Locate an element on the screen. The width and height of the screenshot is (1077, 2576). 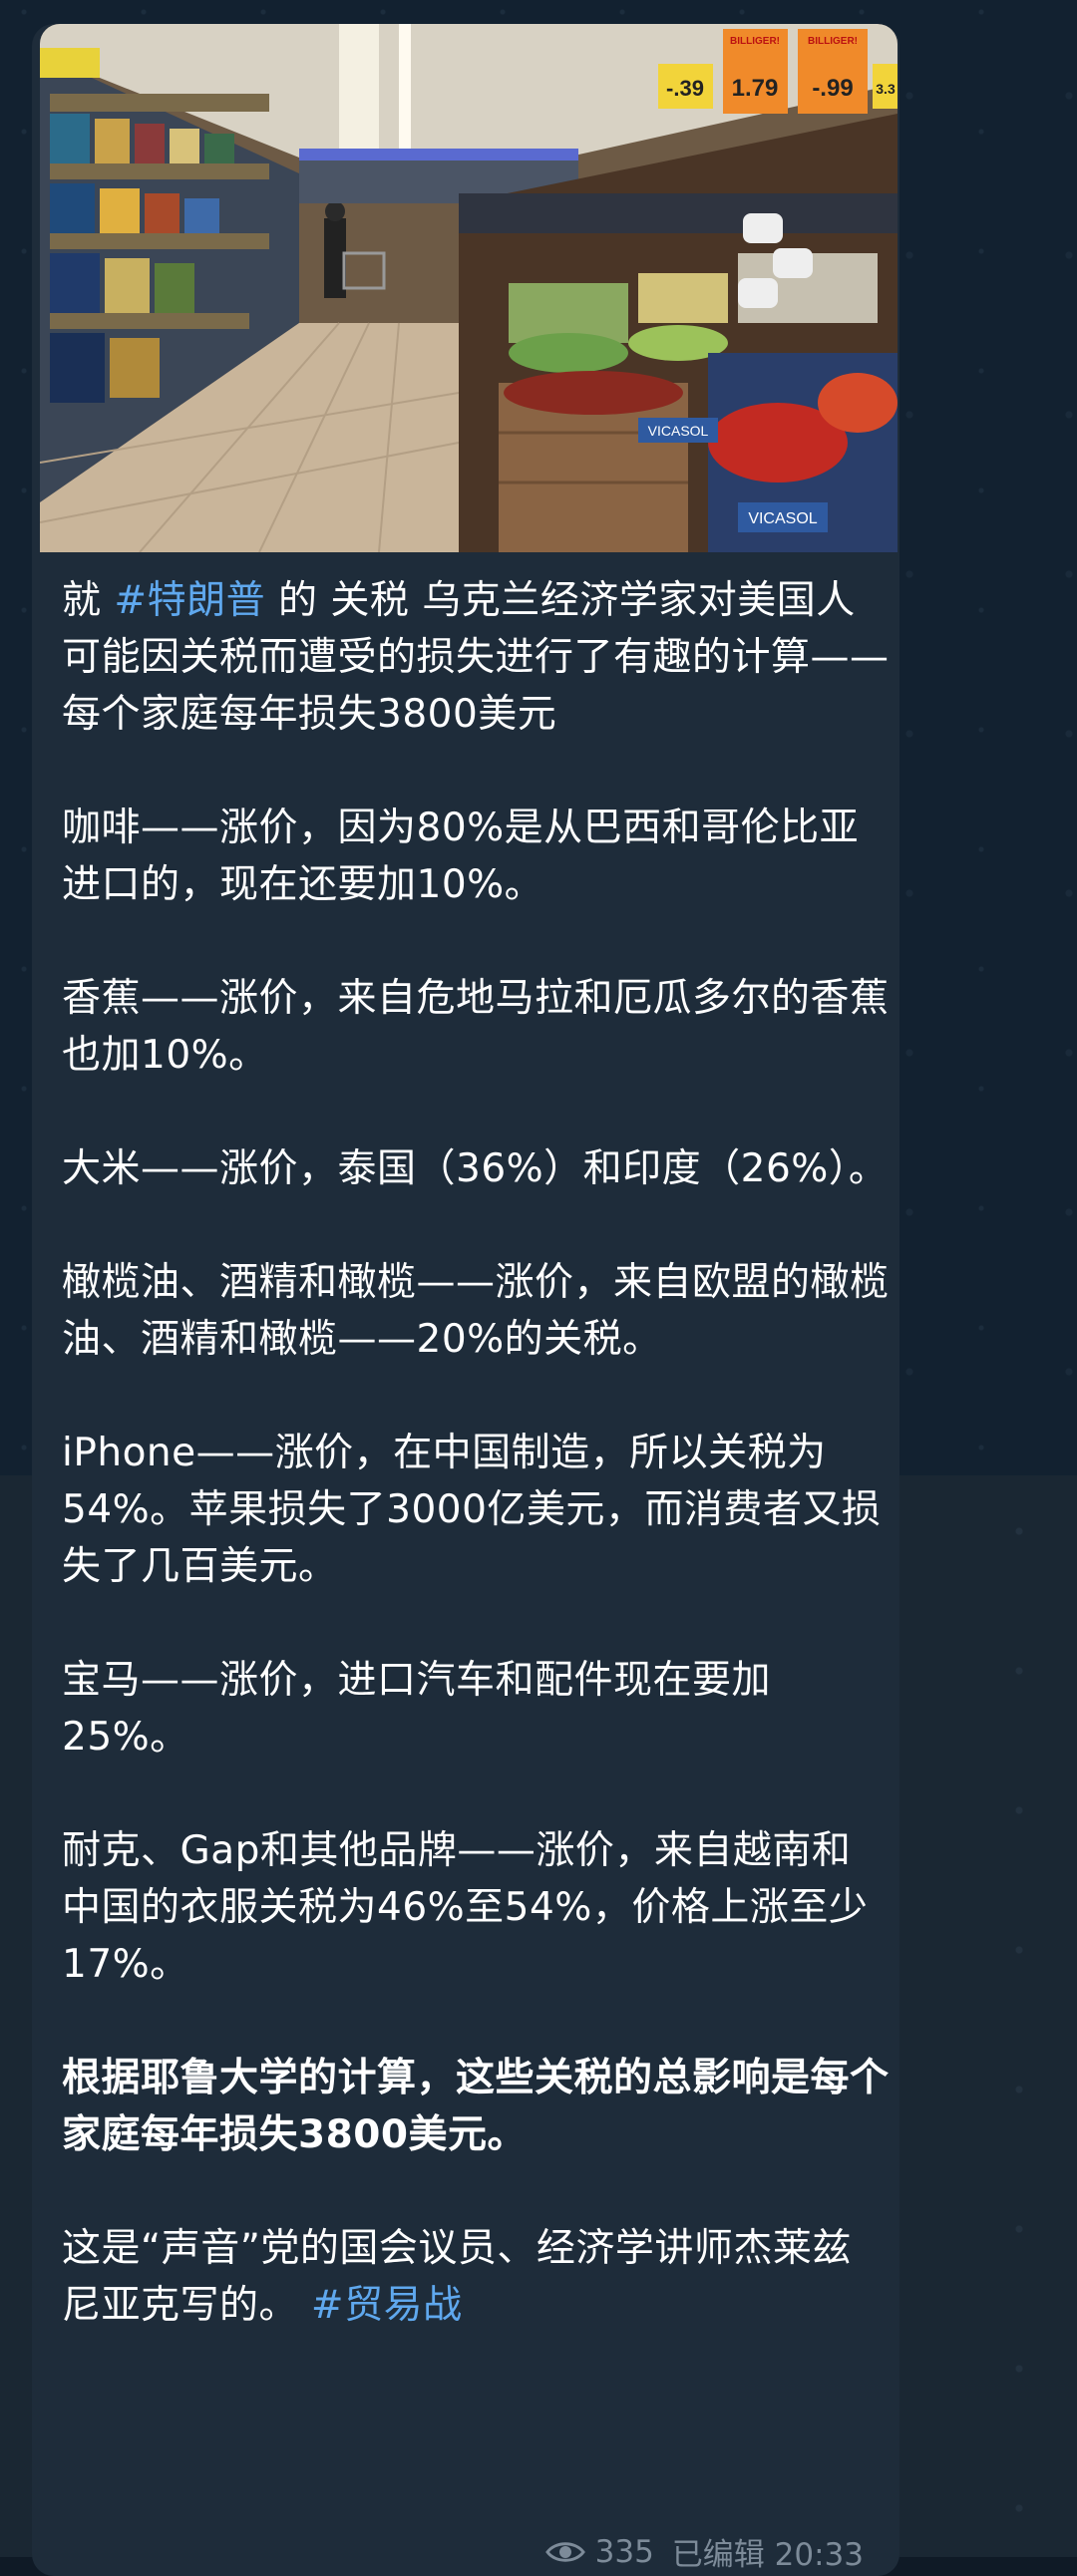
paragraph-olive-oil: 橄榄油、酒精和橄榄——涨价，来自欧盟的橄榄油、酒精和橄榄——20%的关税。 is located at coordinates (476, 1311).